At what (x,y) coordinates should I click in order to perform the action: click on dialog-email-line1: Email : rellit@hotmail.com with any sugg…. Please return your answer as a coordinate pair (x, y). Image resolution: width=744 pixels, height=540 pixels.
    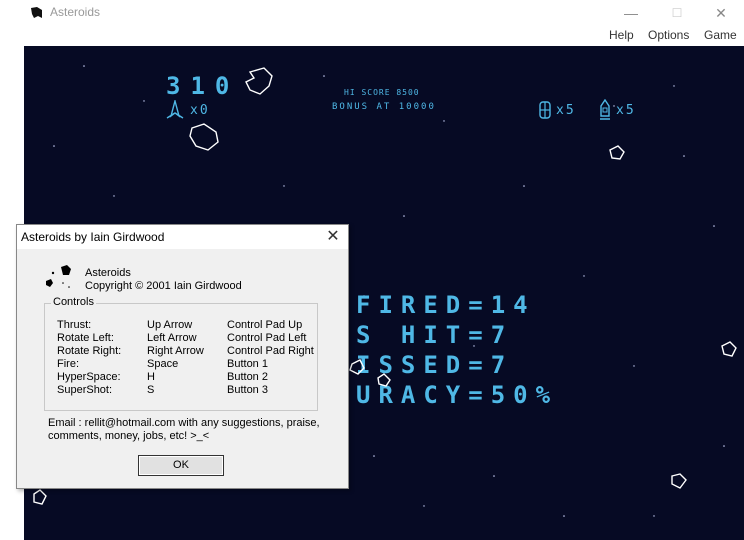
    Looking at the image, I should click on (184, 423).